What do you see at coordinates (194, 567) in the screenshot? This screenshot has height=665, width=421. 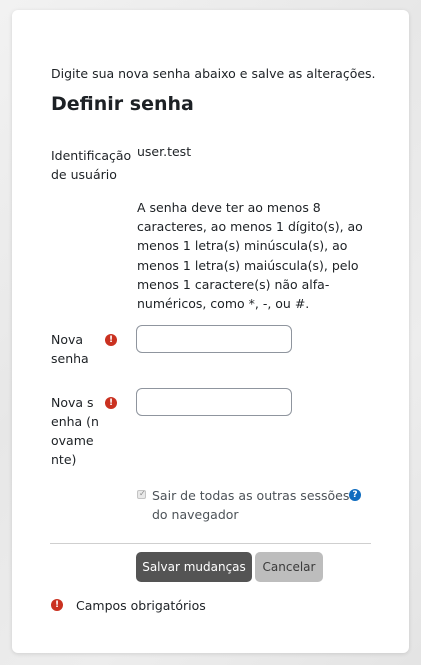 I see `save-changes-button: Salvar mudanças` at bounding box center [194, 567].